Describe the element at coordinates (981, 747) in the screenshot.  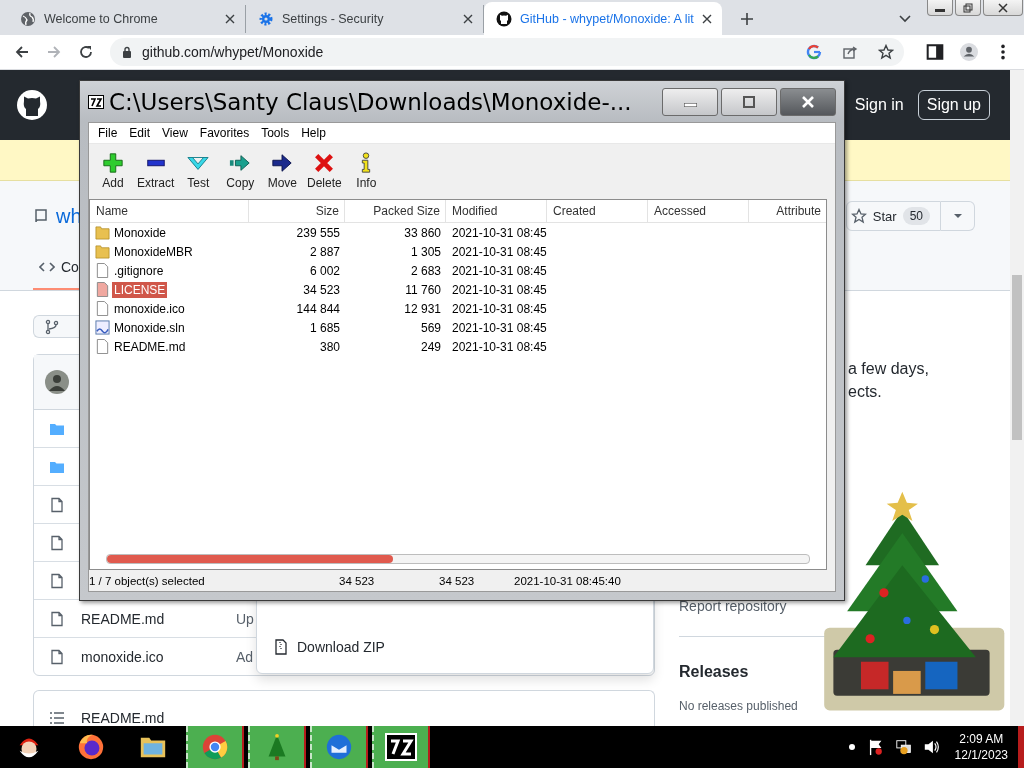
I see `clock: 2:09 AM 12/1/2023` at that location.